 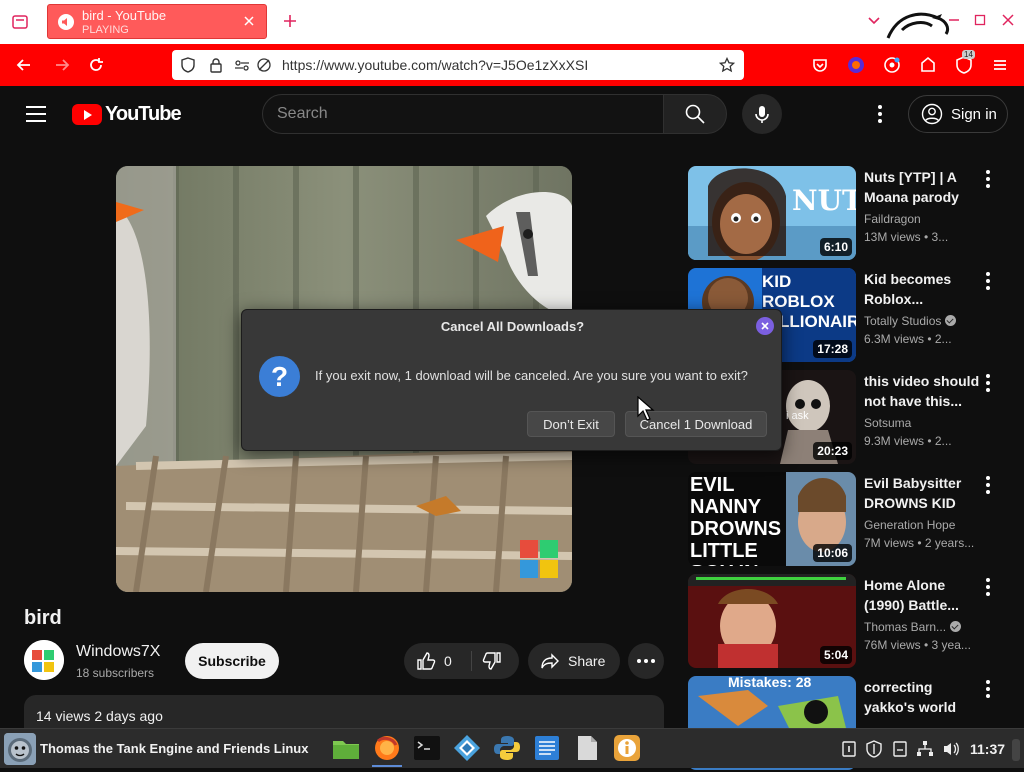 I want to click on new-tab-icon, so click(x=290, y=21).